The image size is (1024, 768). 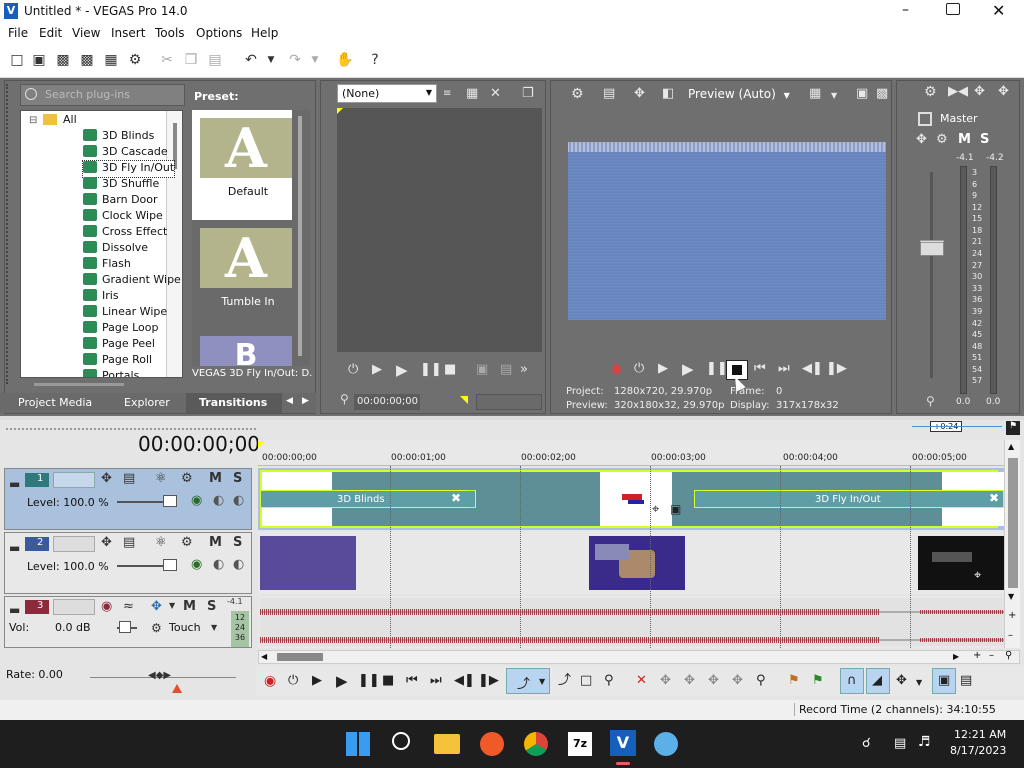 What do you see at coordinates (447, 744) in the screenshot?
I see `file-explorer-icon` at bounding box center [447, 744].